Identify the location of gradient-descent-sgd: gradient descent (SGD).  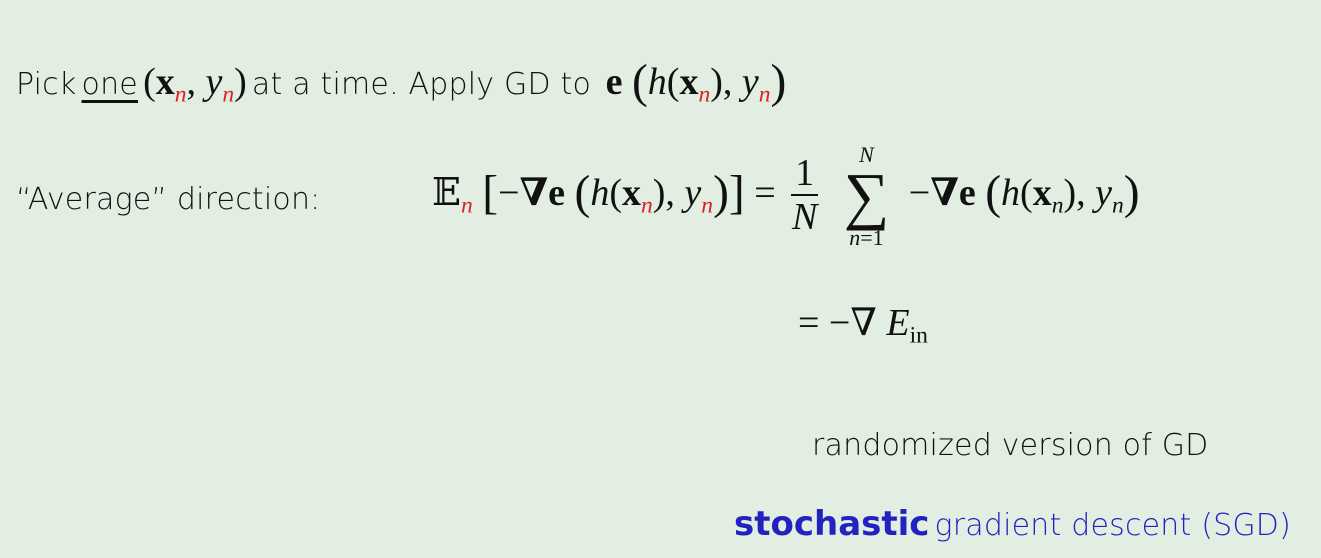
(1113, 525).